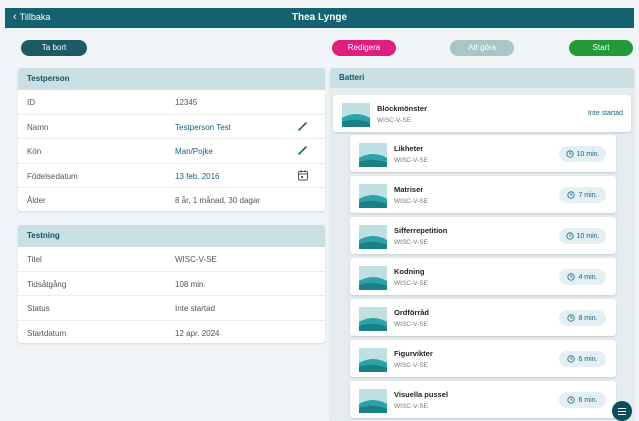 This screenshot has width=639, height=421. I want to click on detail-row-title: Titel WISC-V-SE, so click(171, 259).